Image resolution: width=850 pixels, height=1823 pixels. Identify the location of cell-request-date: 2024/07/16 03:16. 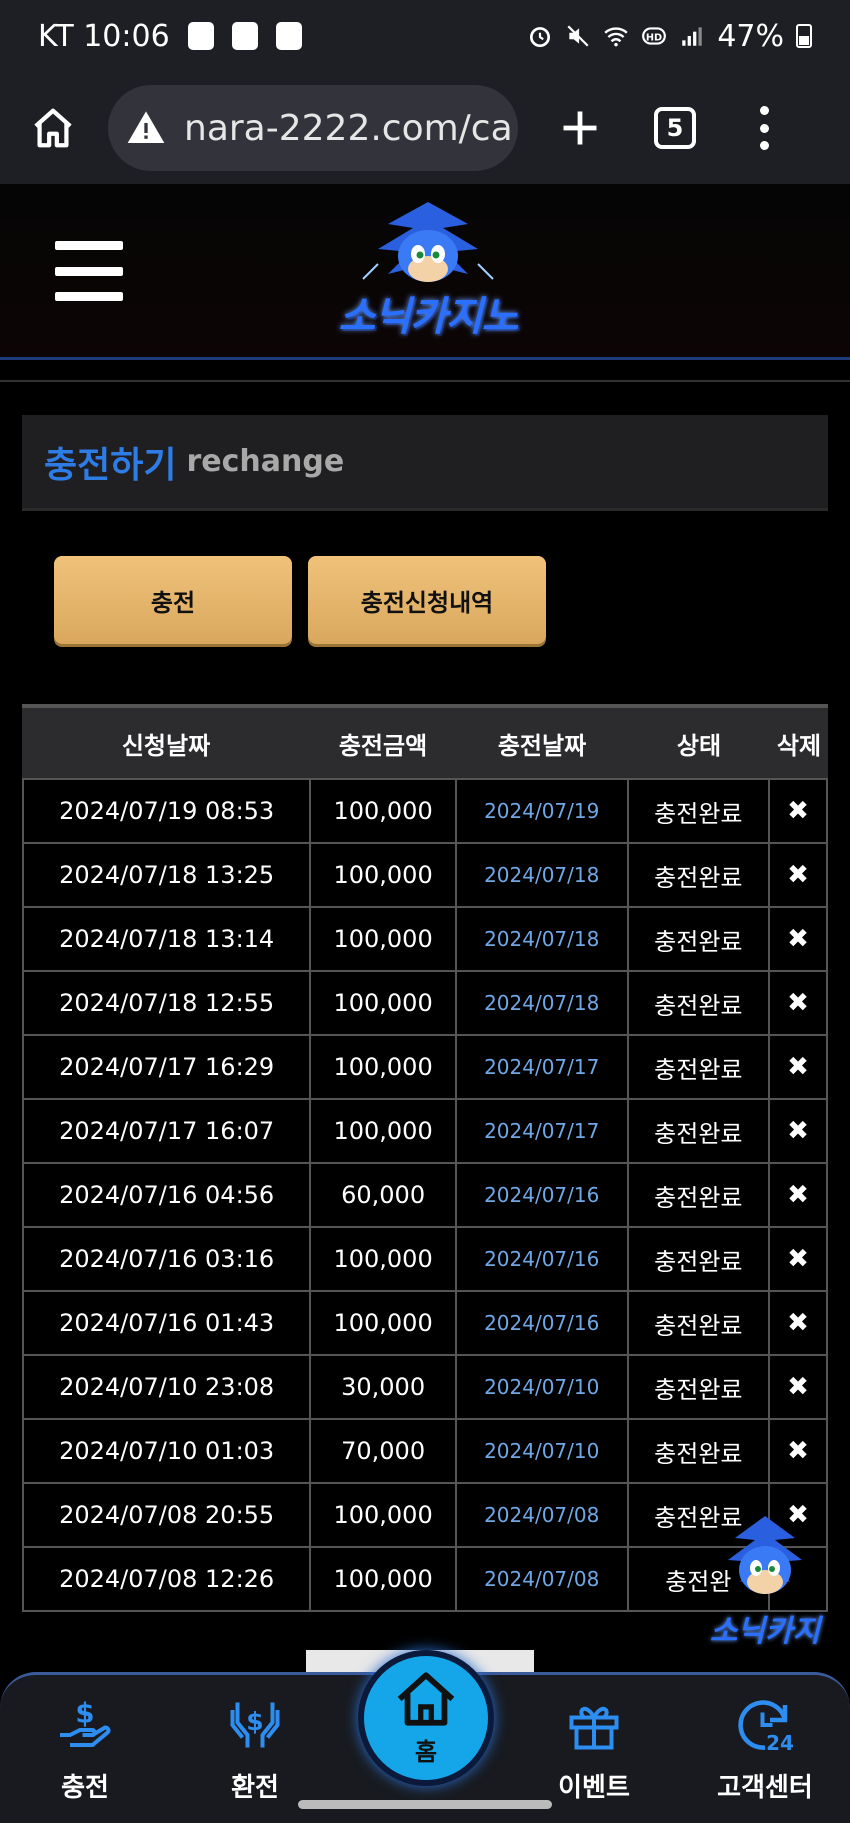
(168, 1259).